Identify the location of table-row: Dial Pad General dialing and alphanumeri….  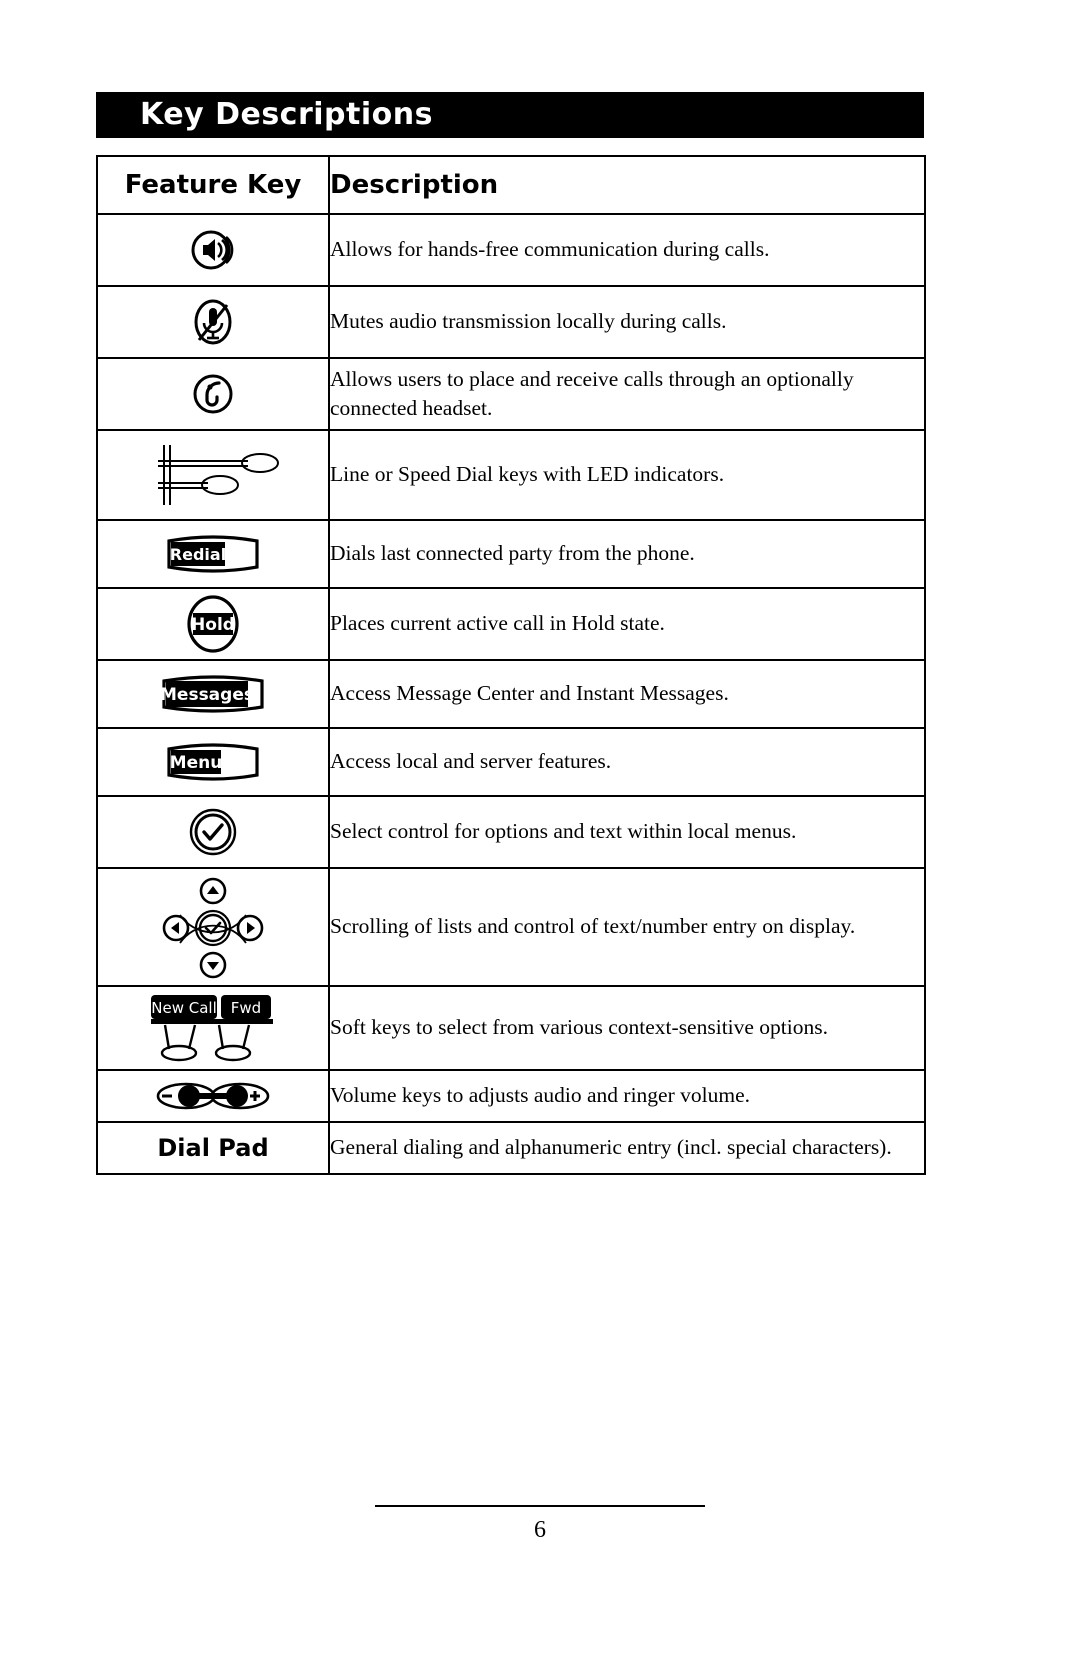
(511, 1148).